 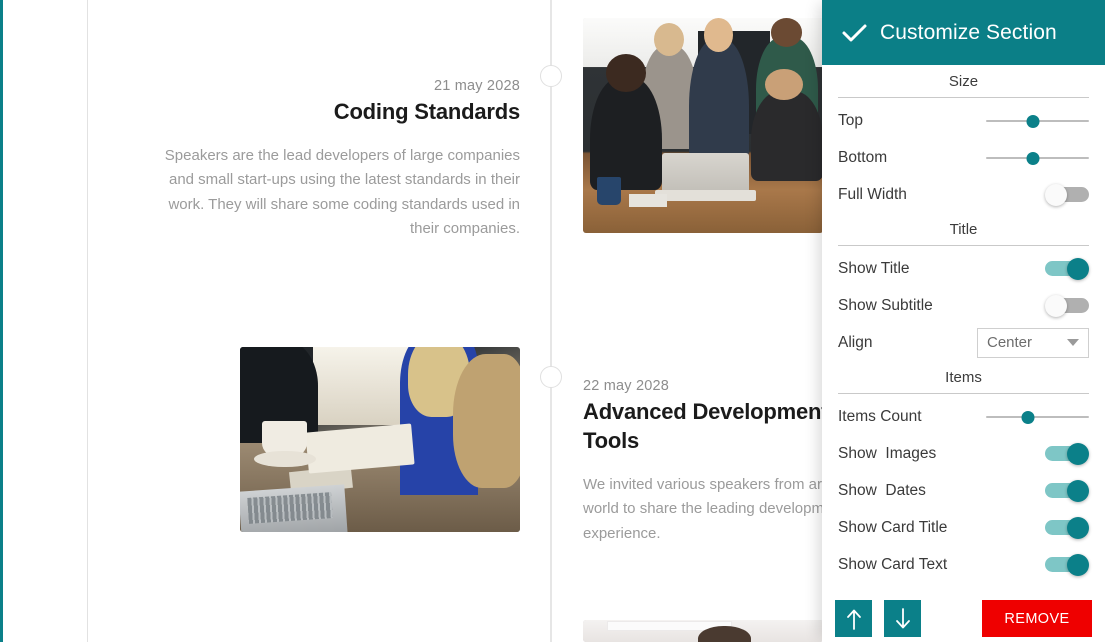 I want to click on panel-header: Customize Section, so click(x=963, y=32).